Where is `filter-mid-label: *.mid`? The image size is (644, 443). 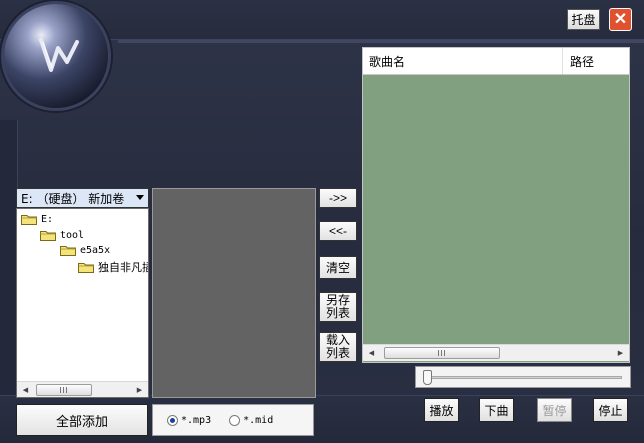
filter-mid-label: *.mid is located at coordinates (258, 420).